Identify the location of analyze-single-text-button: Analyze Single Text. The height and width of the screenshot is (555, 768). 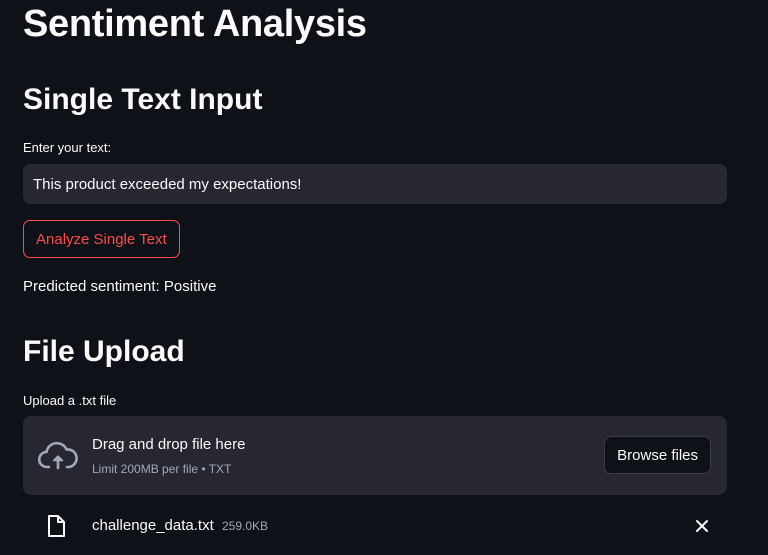
(101, 239).